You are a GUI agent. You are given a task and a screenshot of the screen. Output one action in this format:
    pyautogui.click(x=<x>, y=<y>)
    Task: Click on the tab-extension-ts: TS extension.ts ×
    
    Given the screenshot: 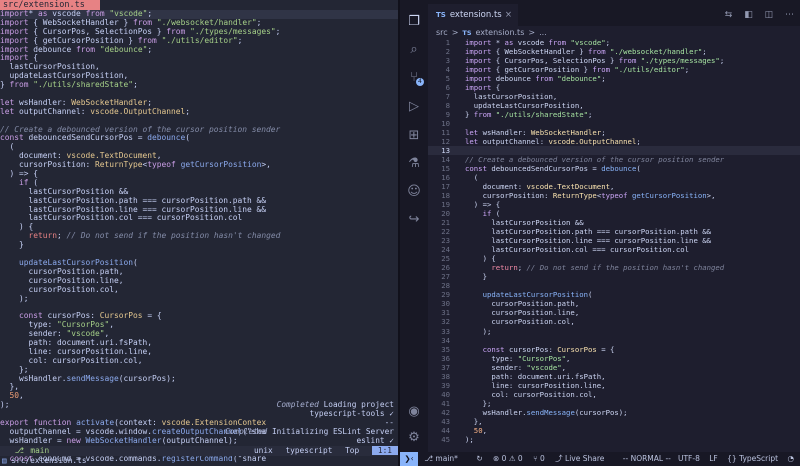 What is the action you would take?
    pyautogui.click(x=473, y=15)
    